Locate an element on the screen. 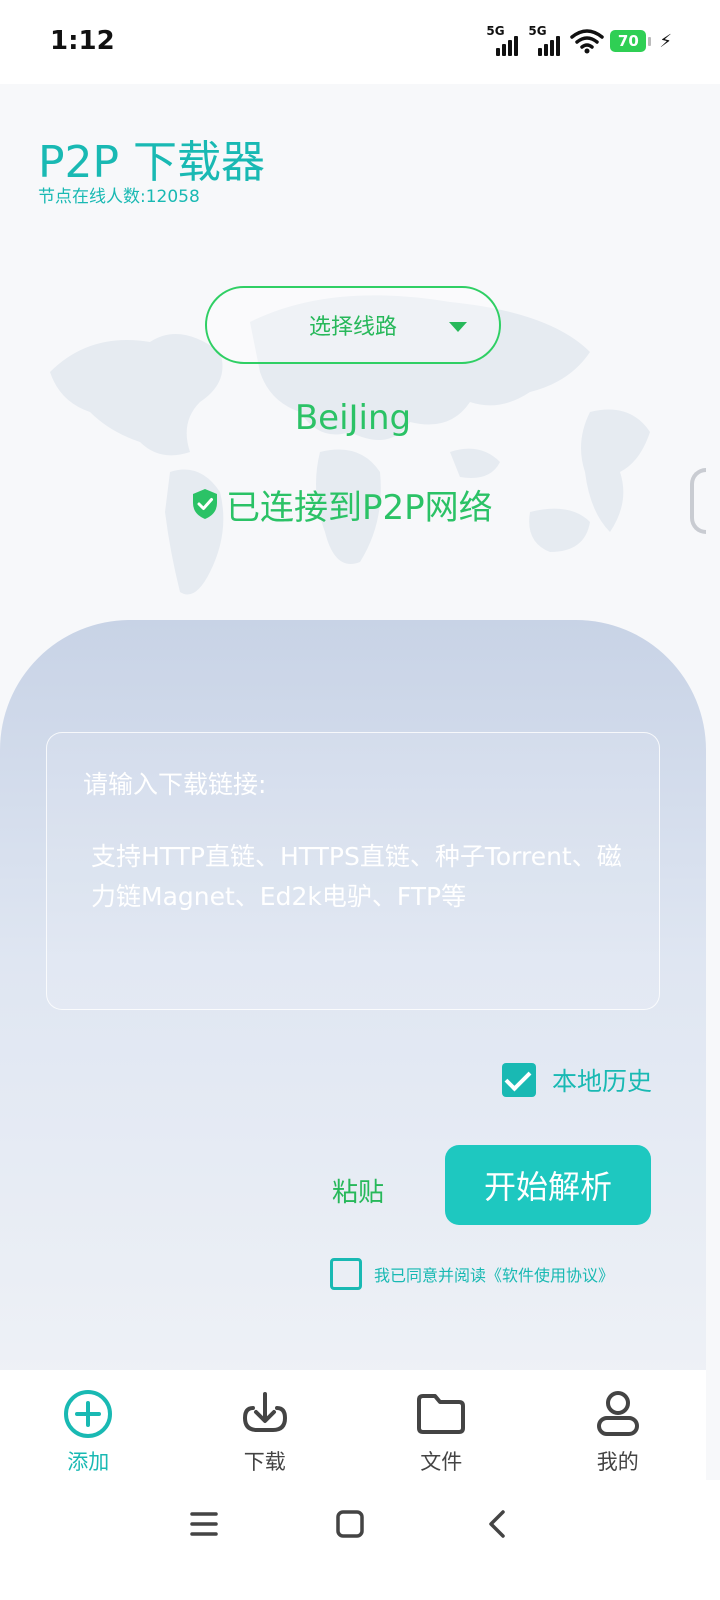  agreement-label: 我已同意并阅读《软件使用协议》 is located at coordinates (494, 1274).